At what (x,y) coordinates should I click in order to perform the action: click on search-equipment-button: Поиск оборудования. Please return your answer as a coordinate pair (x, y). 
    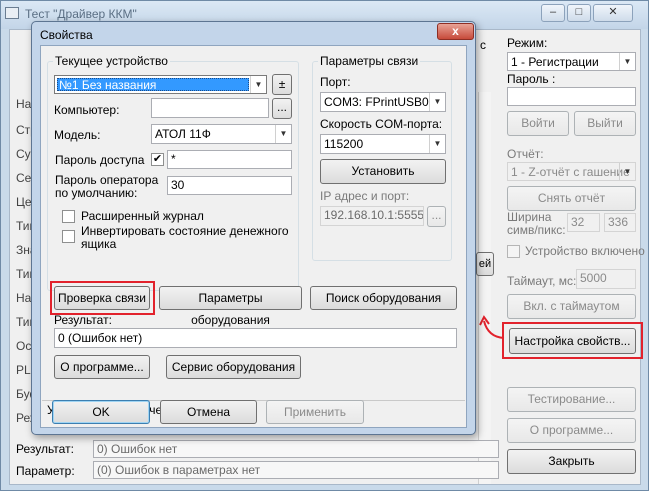
    Looking at the image, I should click on (383, 298).